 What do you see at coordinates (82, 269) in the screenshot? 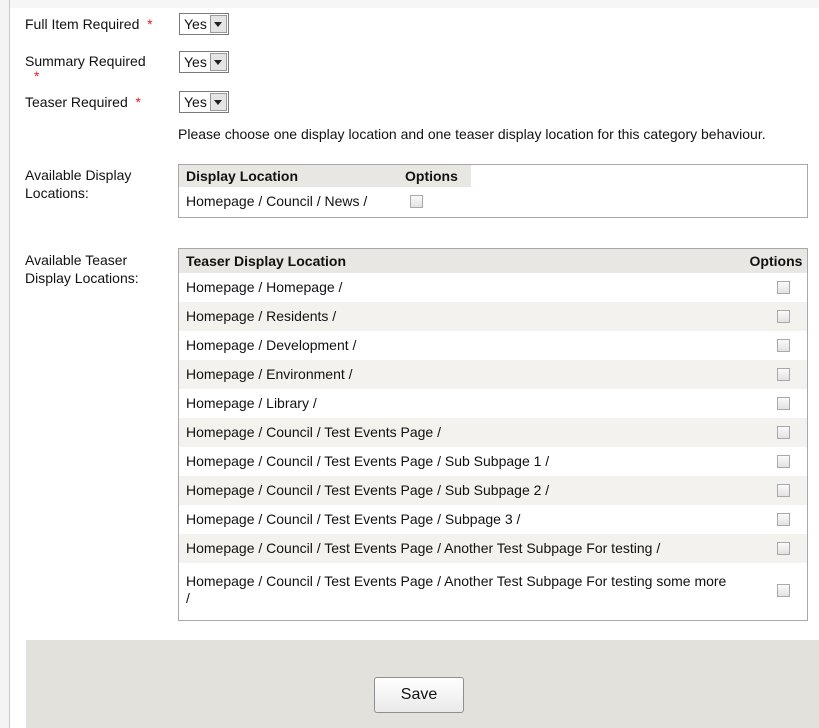
I see `teaser-locations-label: Available Teaser Display Locations:` at bounding box center [82, 269].